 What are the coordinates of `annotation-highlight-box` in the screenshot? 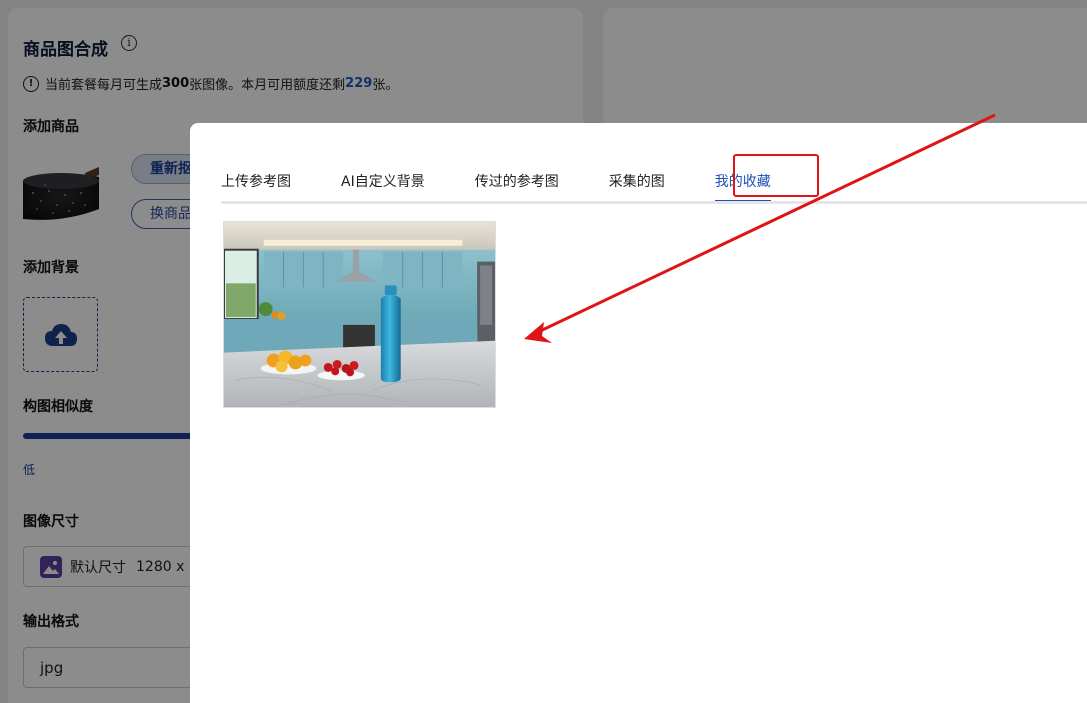 It's located at (776, 175).